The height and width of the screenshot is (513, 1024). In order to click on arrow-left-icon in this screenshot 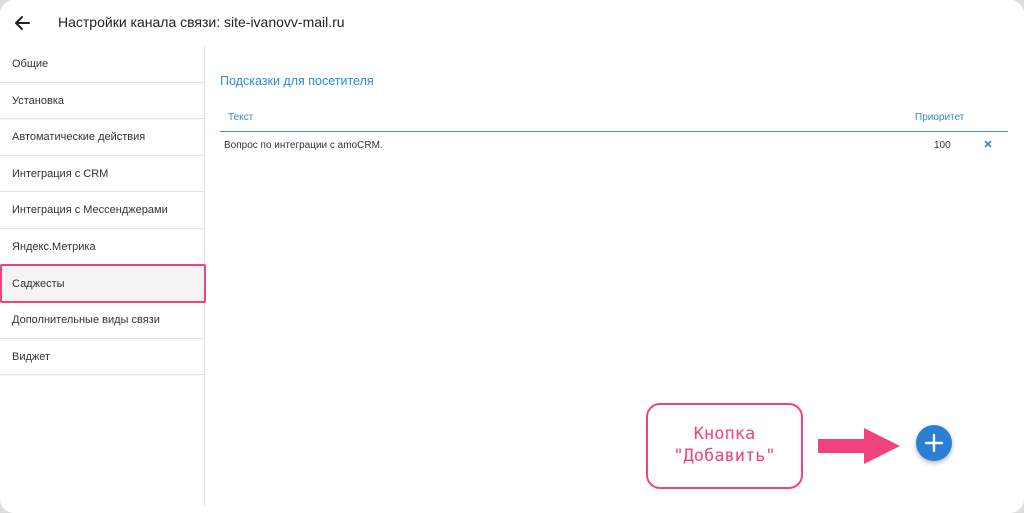, I will do `click(22, 23)`.